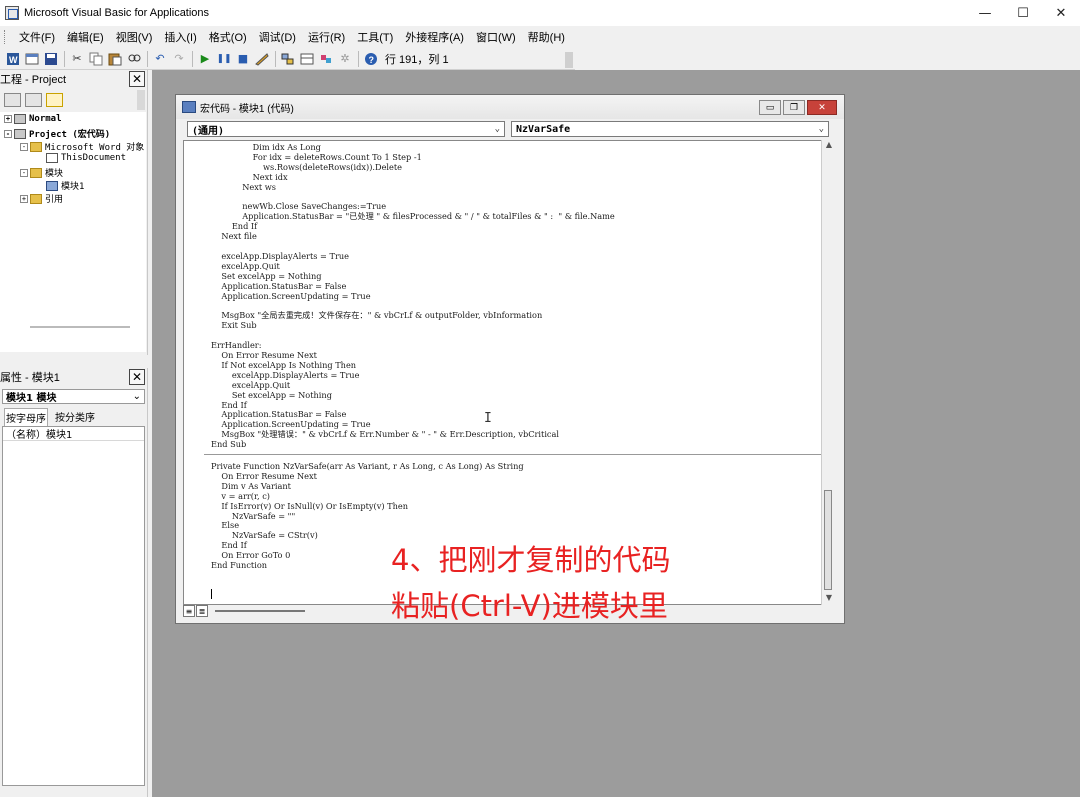 This screenshot has height=797, width=1080. Describe the element at coordinates (228, 37) in the screenshot. I see `menu-format: 格式(O)` at that location.